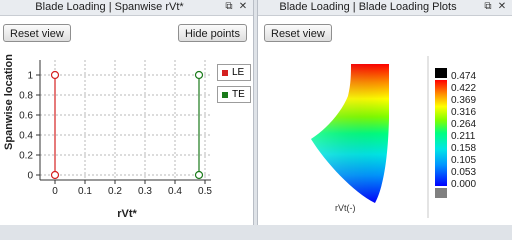 This screenshot has height=240, width=512. I want to click on colorbar-tick-label: 0.053, so click(464, 172).